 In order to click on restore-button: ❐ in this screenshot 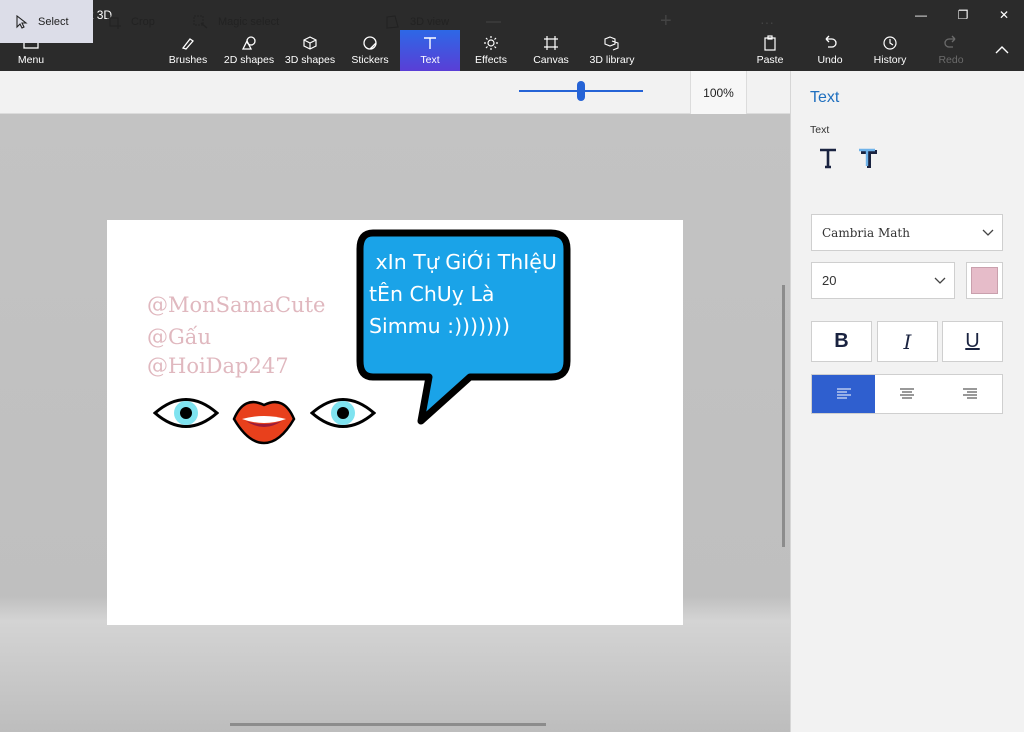, I will do `click(963, 15)`.